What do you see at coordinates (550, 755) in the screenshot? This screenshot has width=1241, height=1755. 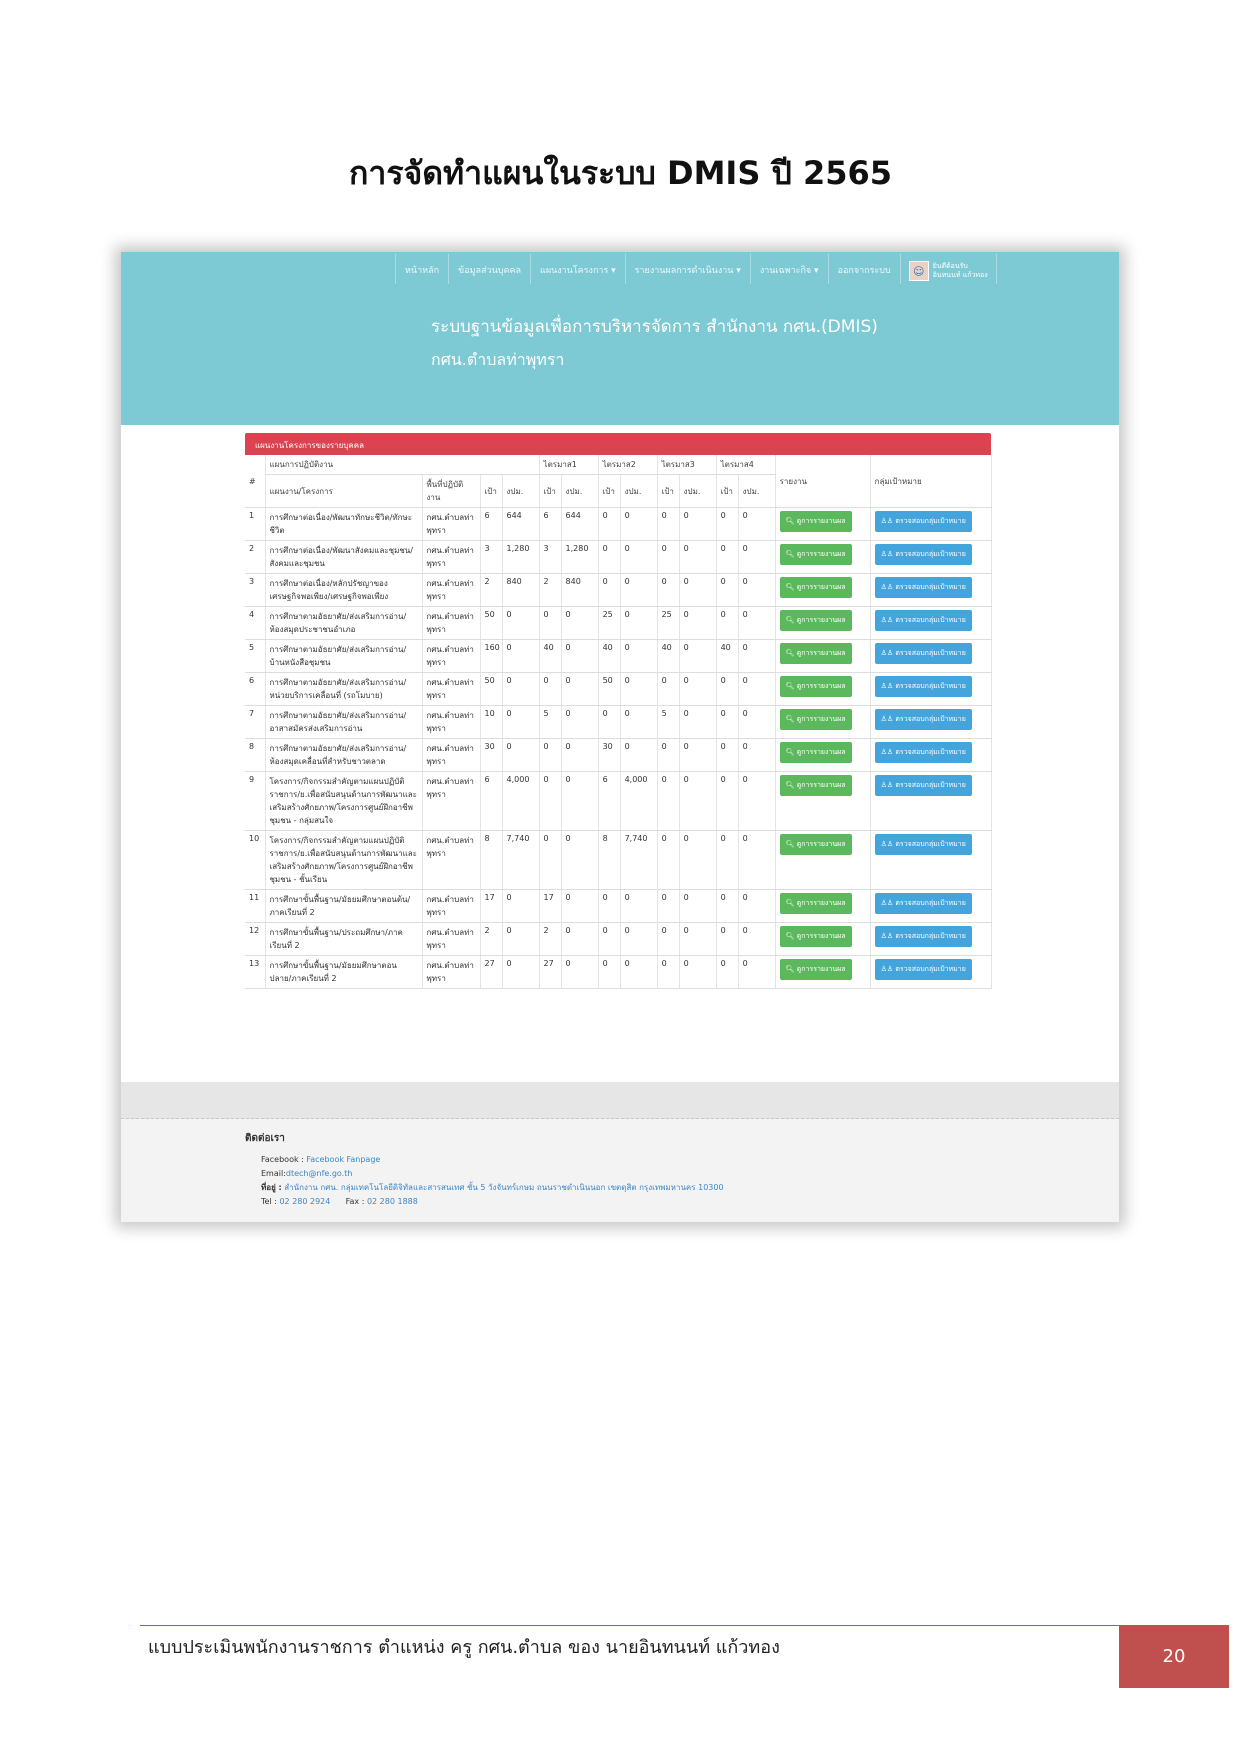 I see `cell-q1t: 0` at bounding box center [550, 755].